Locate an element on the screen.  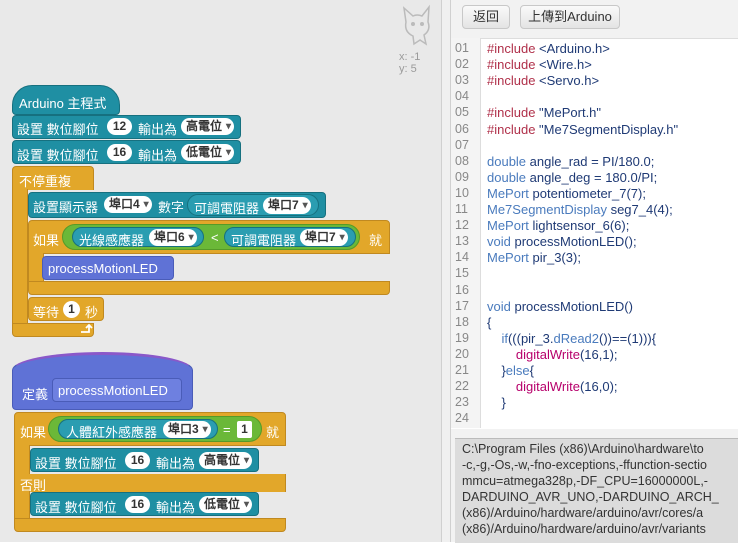
back-button: 返回 is located at coordinates (486, 17).